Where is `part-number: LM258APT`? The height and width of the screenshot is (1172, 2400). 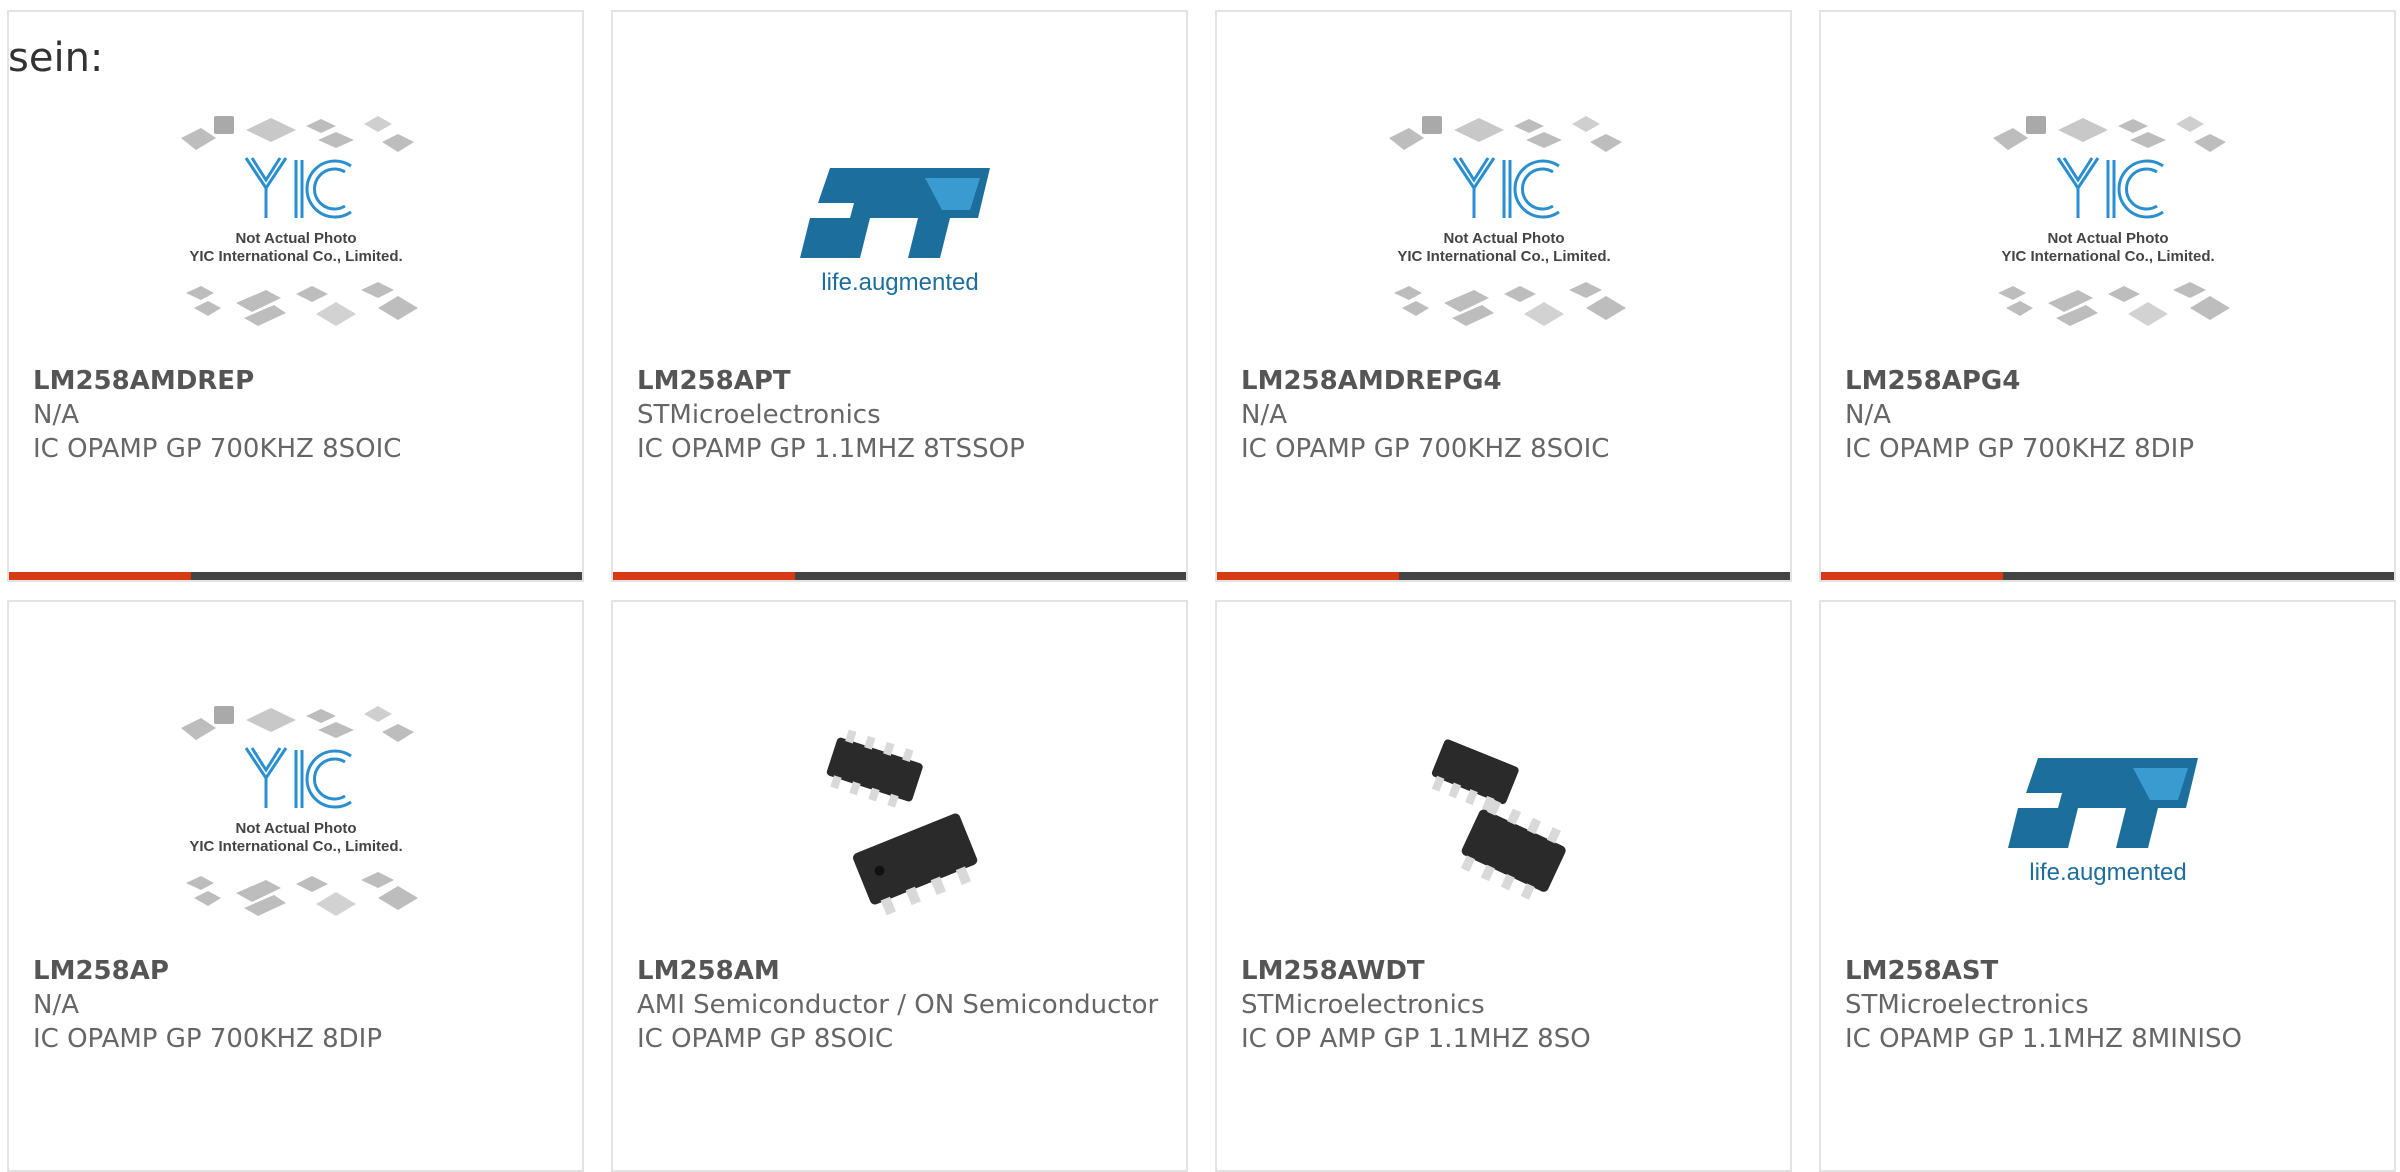 part-number: LM258APT is located at coordinates (899, 381).